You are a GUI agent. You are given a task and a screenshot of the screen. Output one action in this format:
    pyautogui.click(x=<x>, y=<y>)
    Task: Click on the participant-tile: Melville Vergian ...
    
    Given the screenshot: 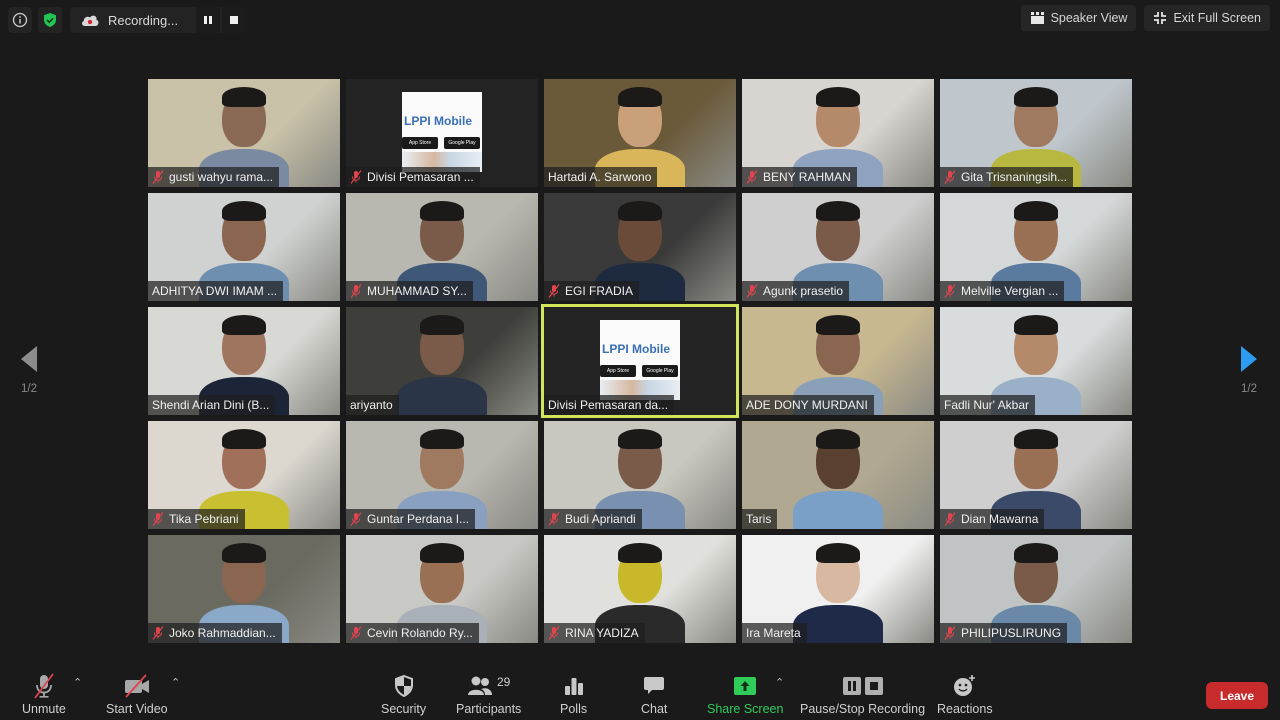 What is the action you would take?
    pyautogui.click(x=1036, y=247)
    